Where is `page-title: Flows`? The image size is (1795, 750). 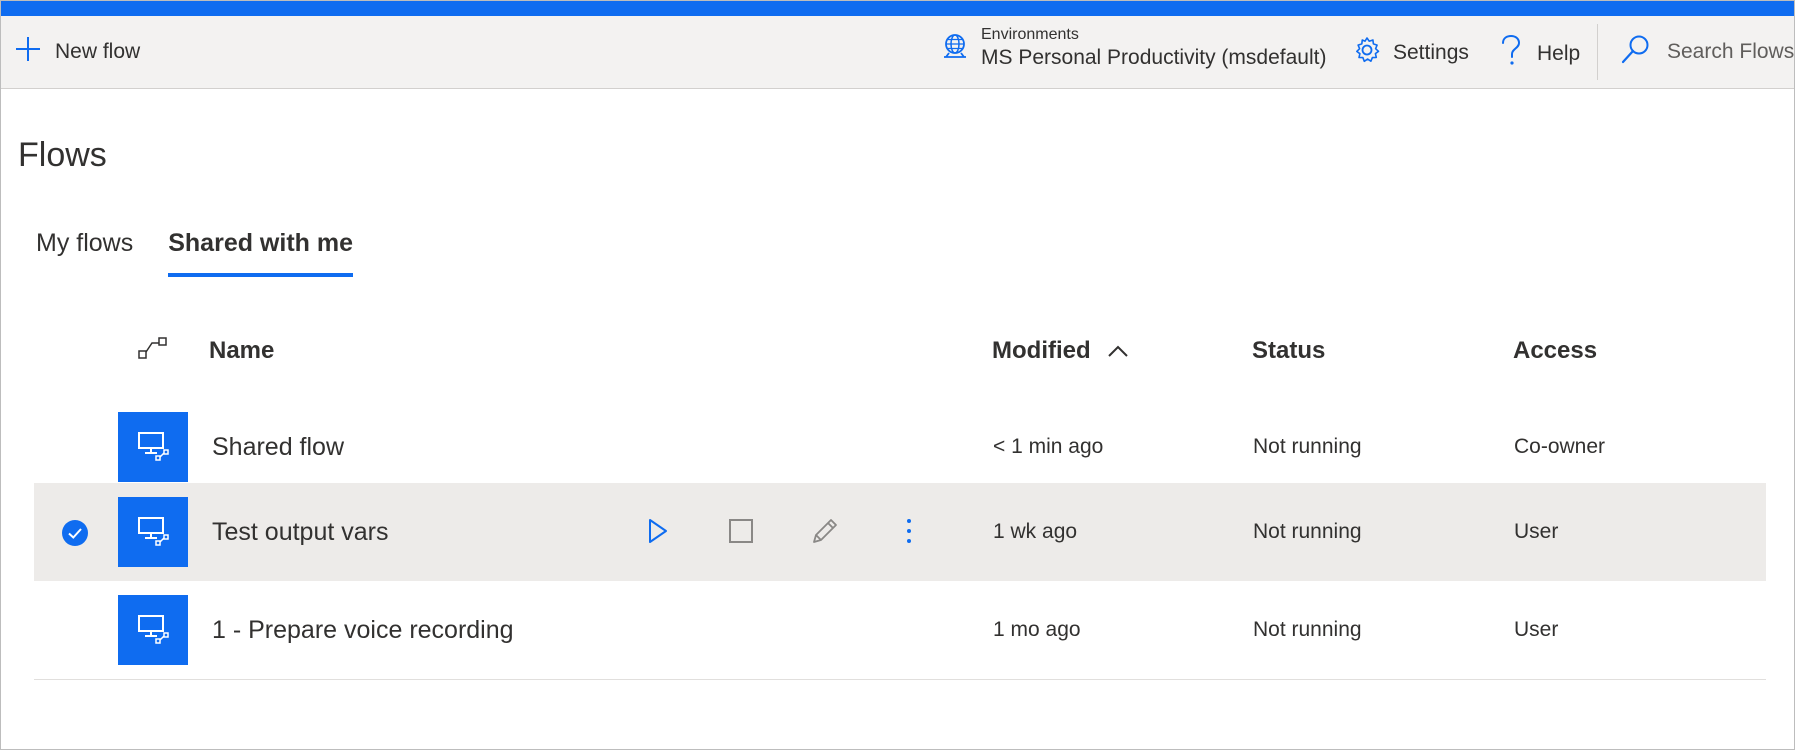 page-title: Flows is located at coordinates (62, 155).